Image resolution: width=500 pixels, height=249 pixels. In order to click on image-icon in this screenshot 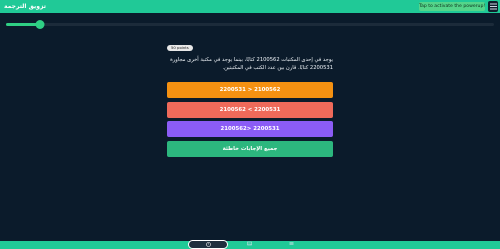, I will do `click(249, 243)`.